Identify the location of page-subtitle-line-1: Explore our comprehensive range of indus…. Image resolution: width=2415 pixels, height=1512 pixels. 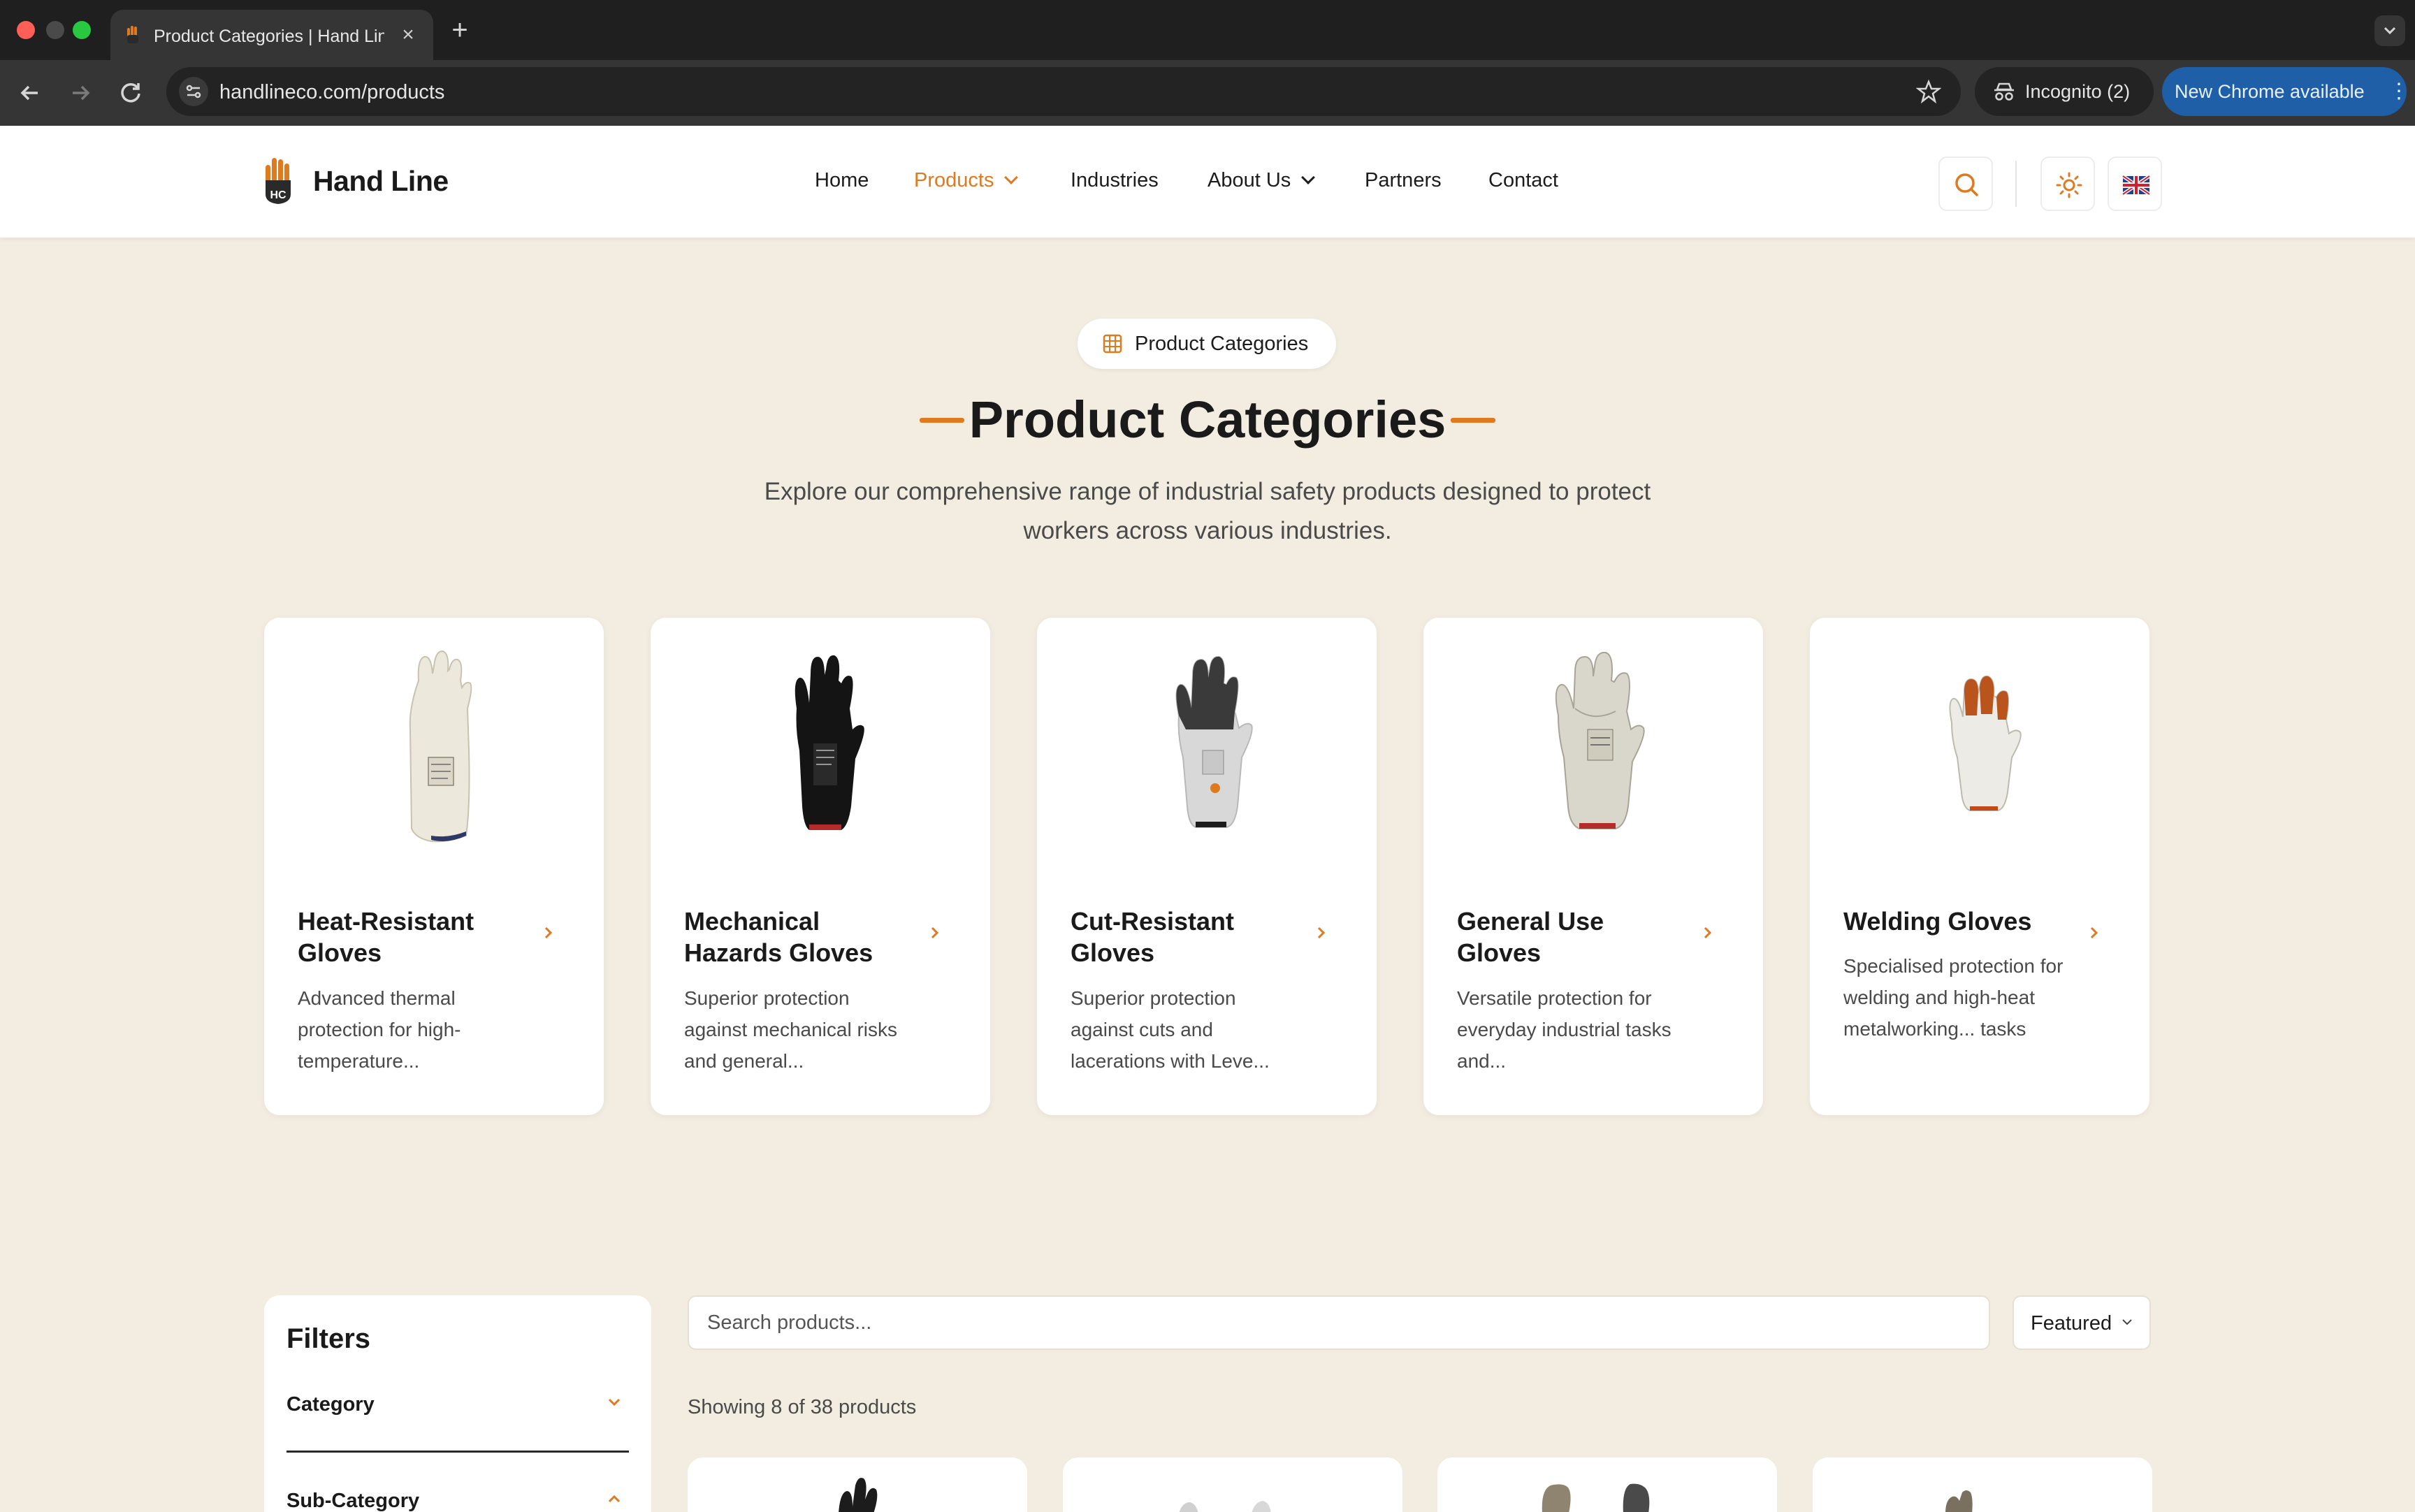
(1207, 491).